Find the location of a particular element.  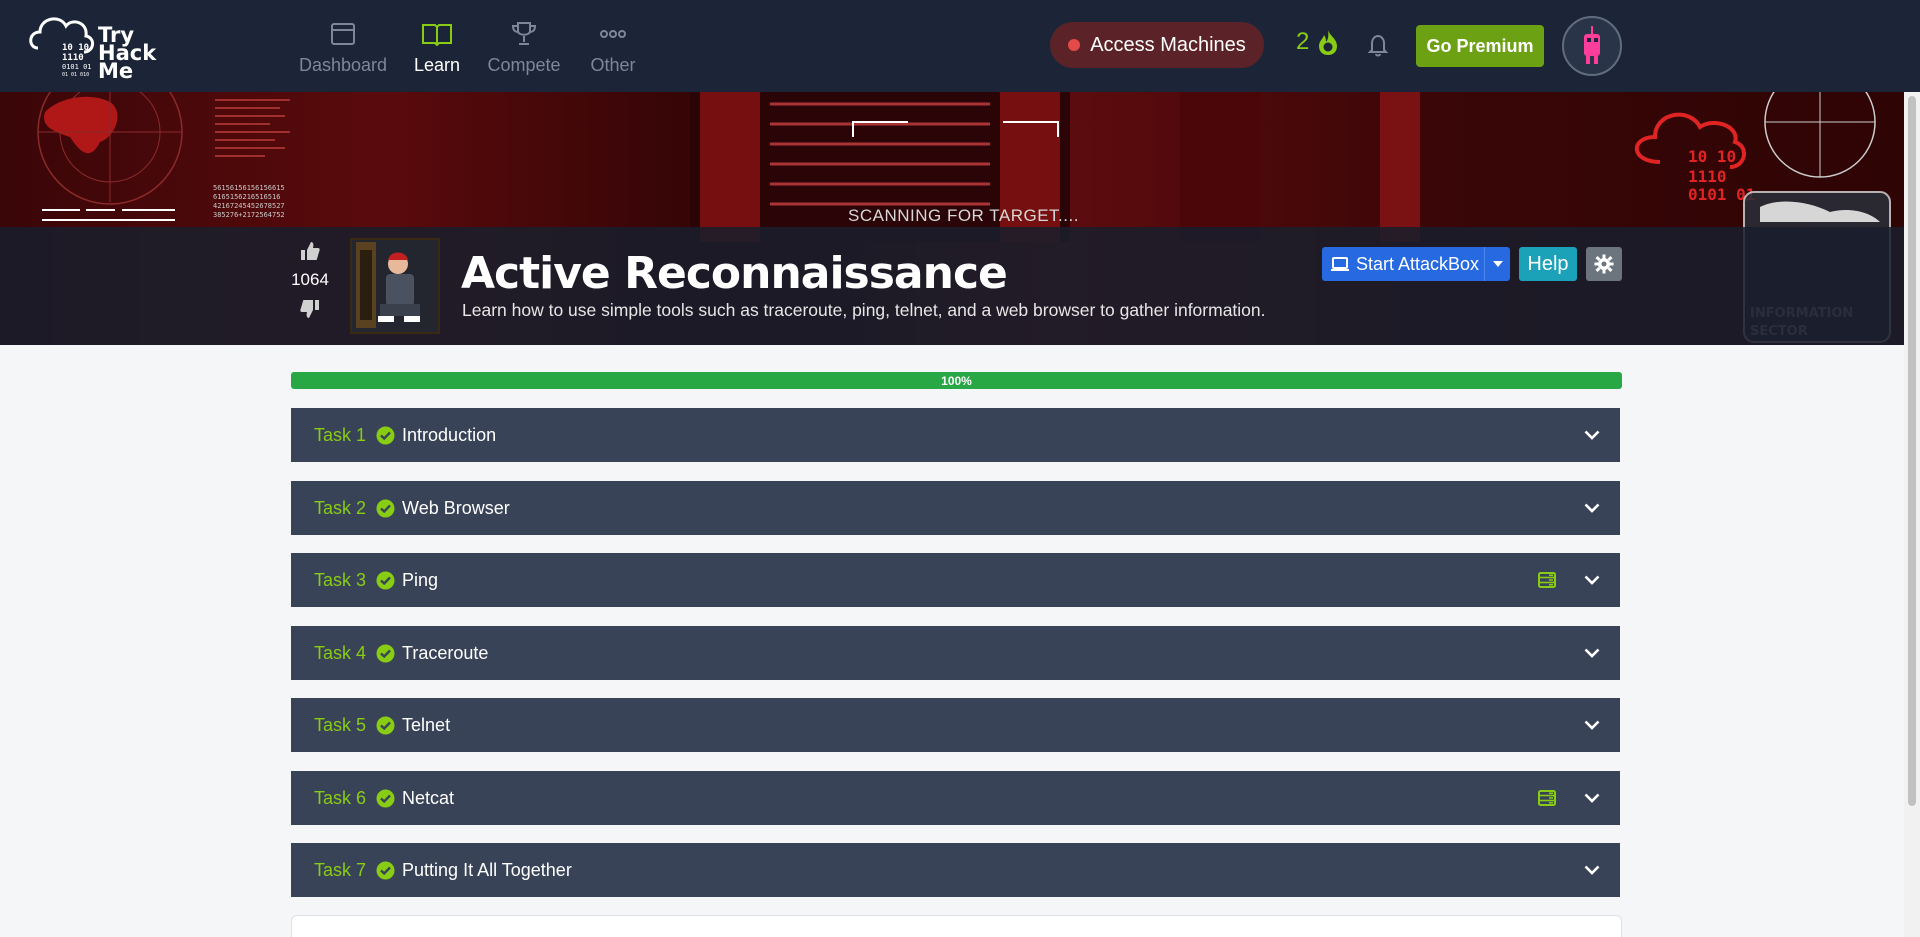

fire-icon is located at coordinates (1328, 42).